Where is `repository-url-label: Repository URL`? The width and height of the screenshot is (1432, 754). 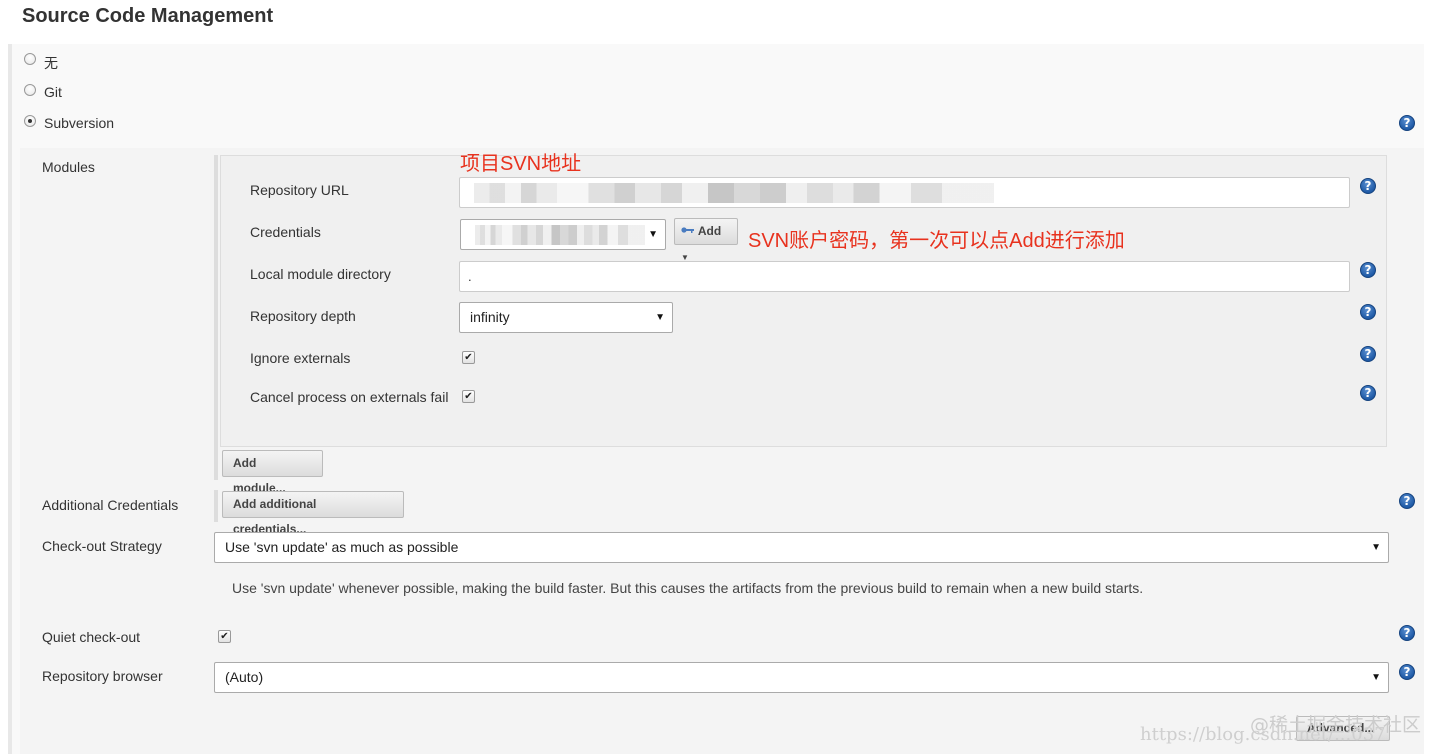 repository-url-label: Repository URL is located at coordinates (299, 190).